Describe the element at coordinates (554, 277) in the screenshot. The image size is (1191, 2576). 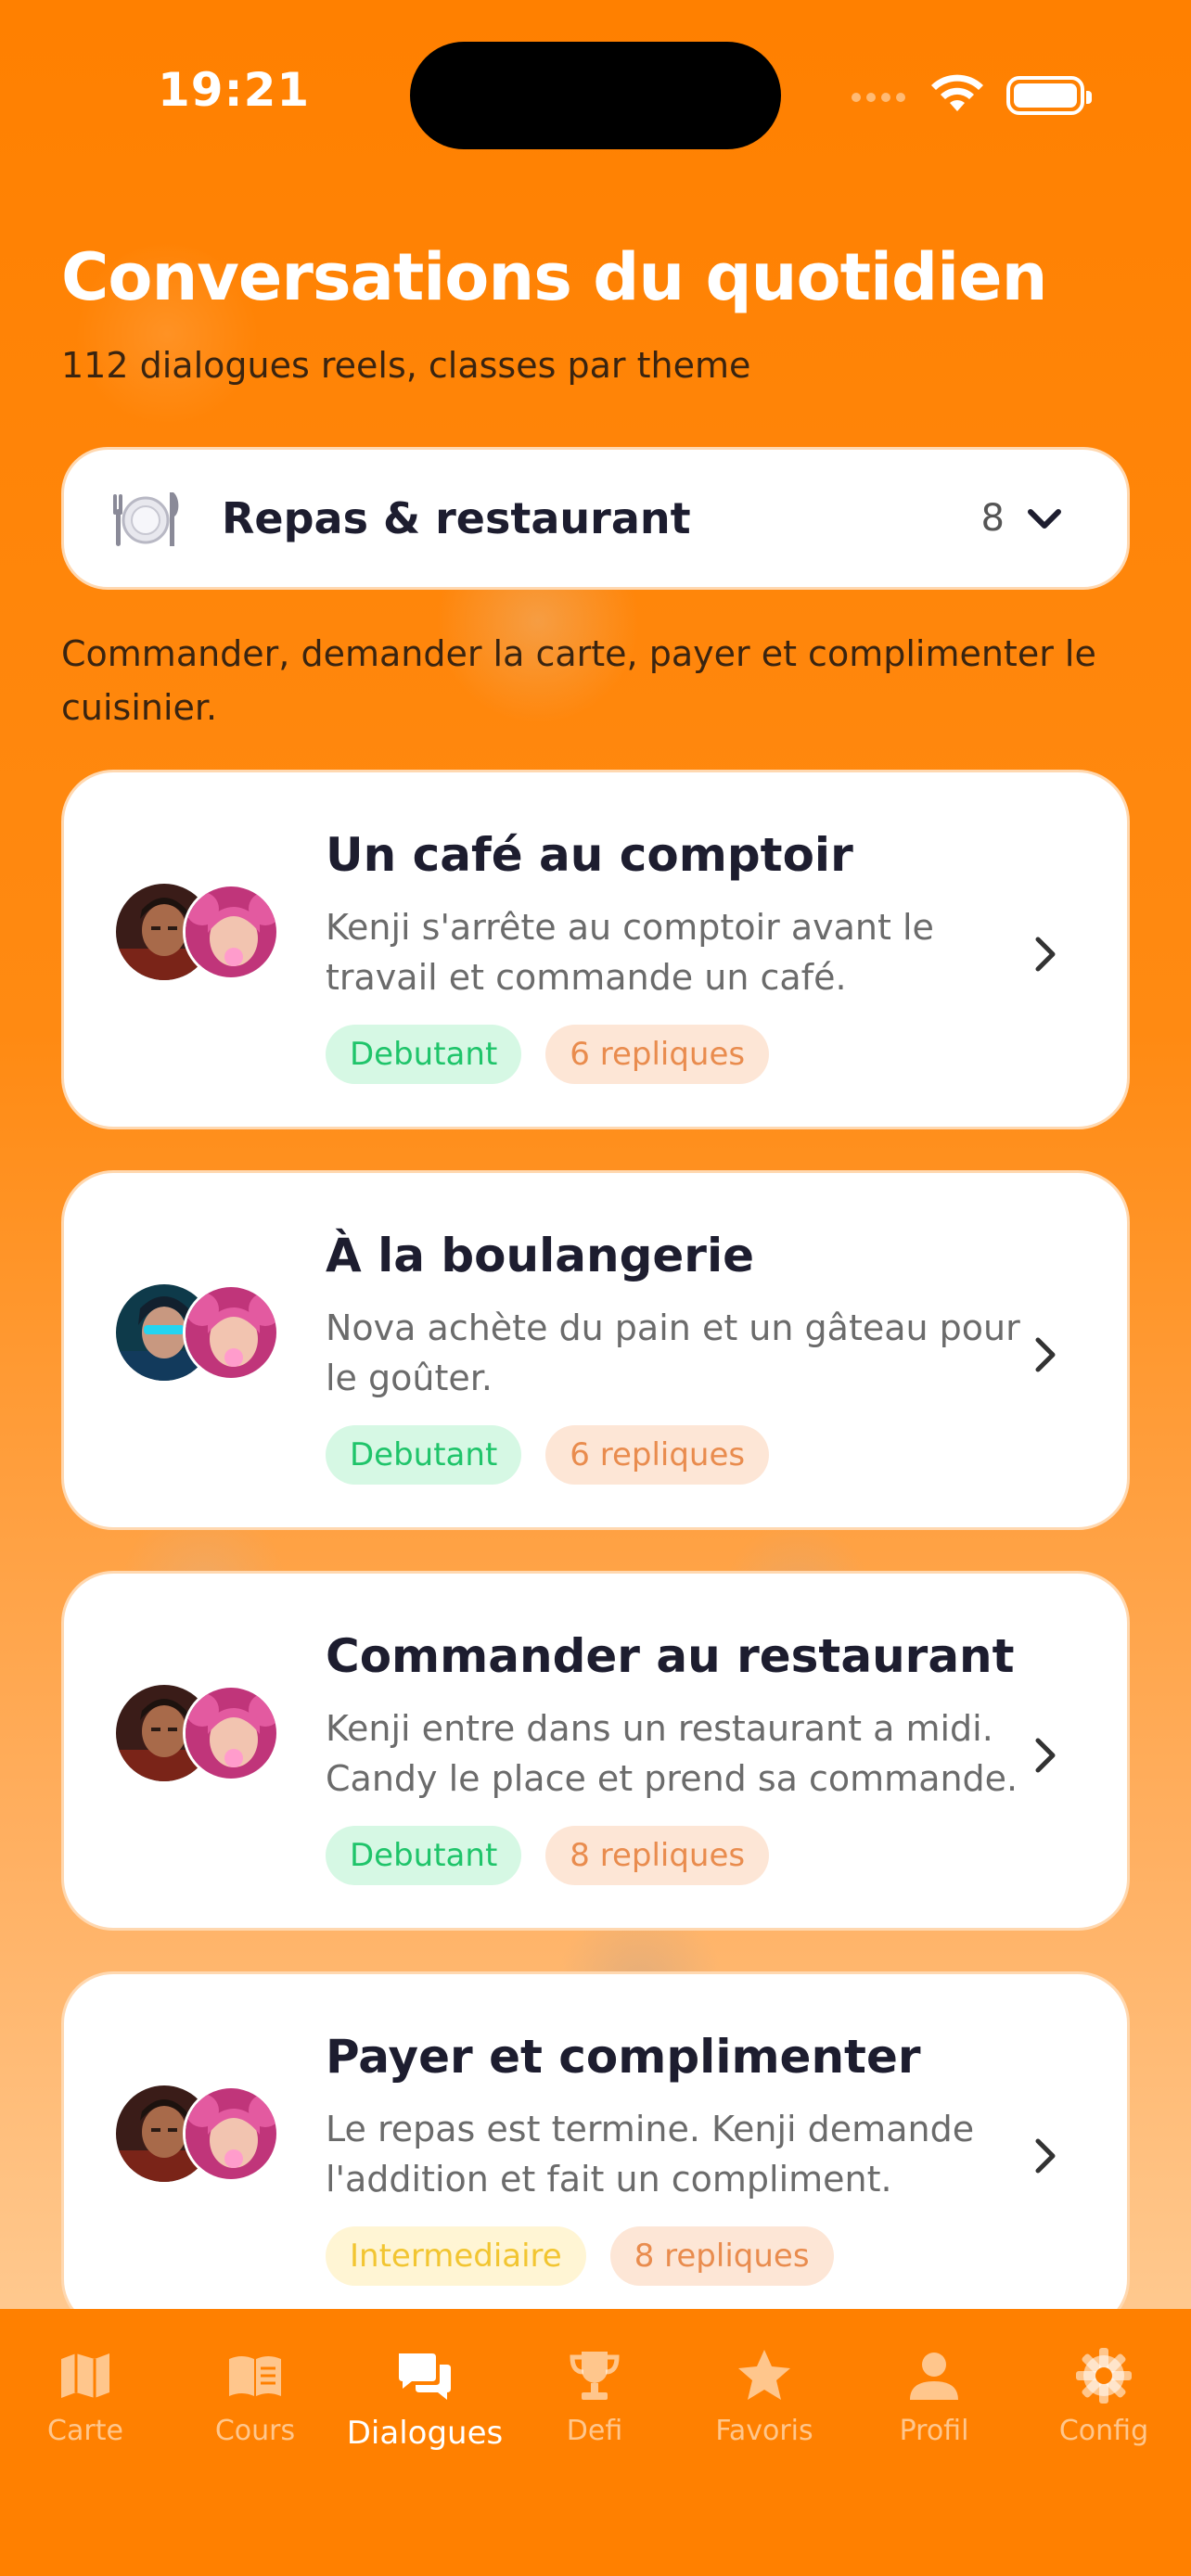
I see `page-title: Conversations du quotidien` at that location.